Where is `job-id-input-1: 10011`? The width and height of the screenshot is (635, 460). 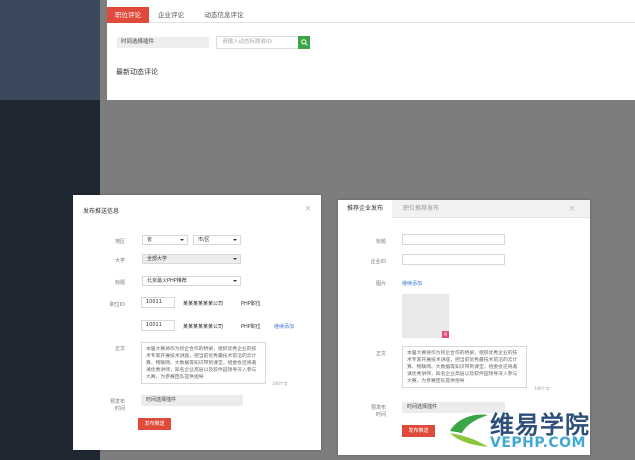 job-id-input-1: 10011 is located at coordinates (158, 302).